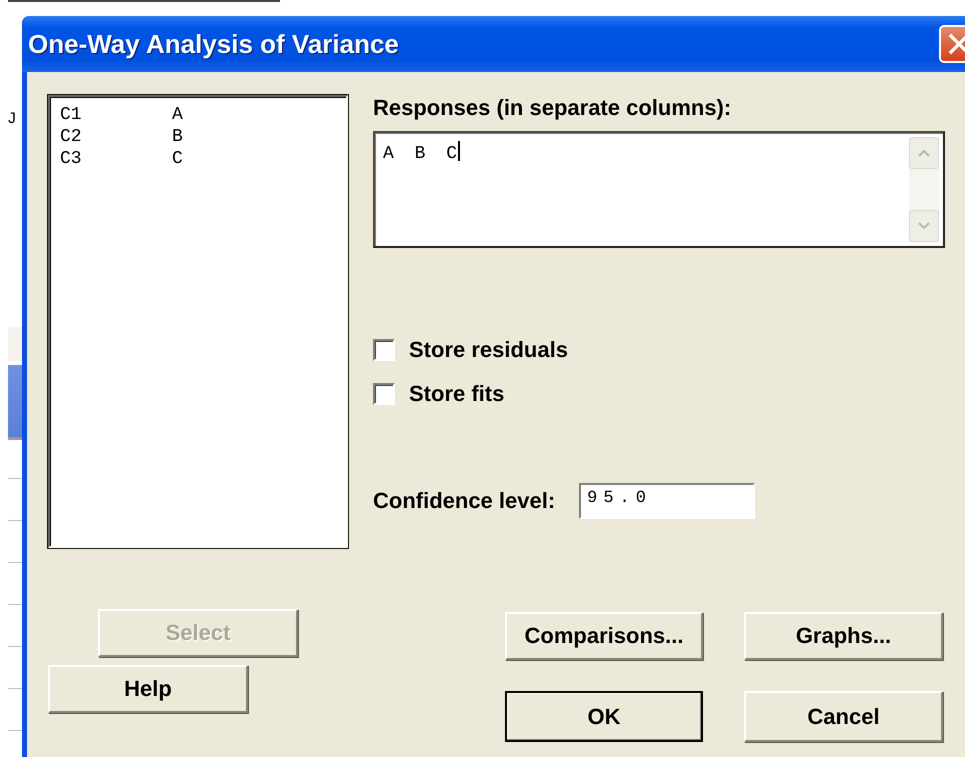 The height and width of the screenshot is (757, 965). Describe the element at coordinates (488, 350) in the screenshot. I see `checkbox-label: Store residuals` at that location.